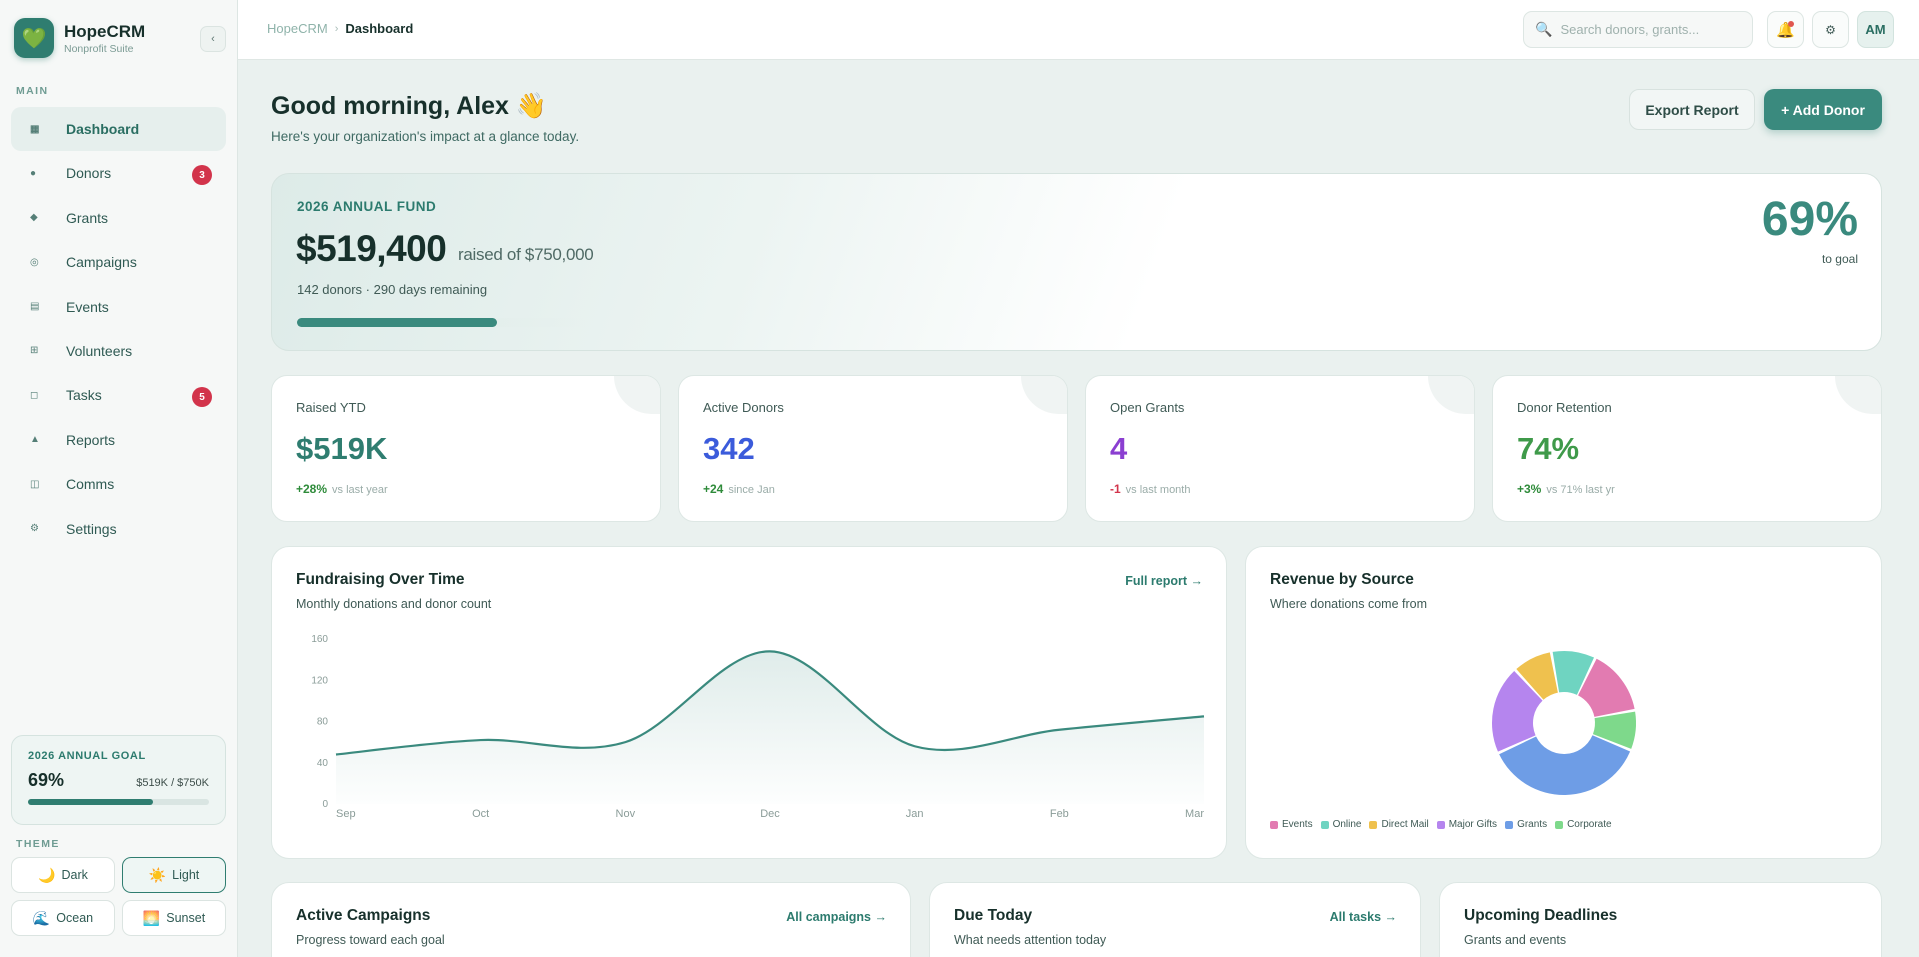 The image size is (1919, 957). I want to click on kpi-label: Raised YTD, so click(331, 407).